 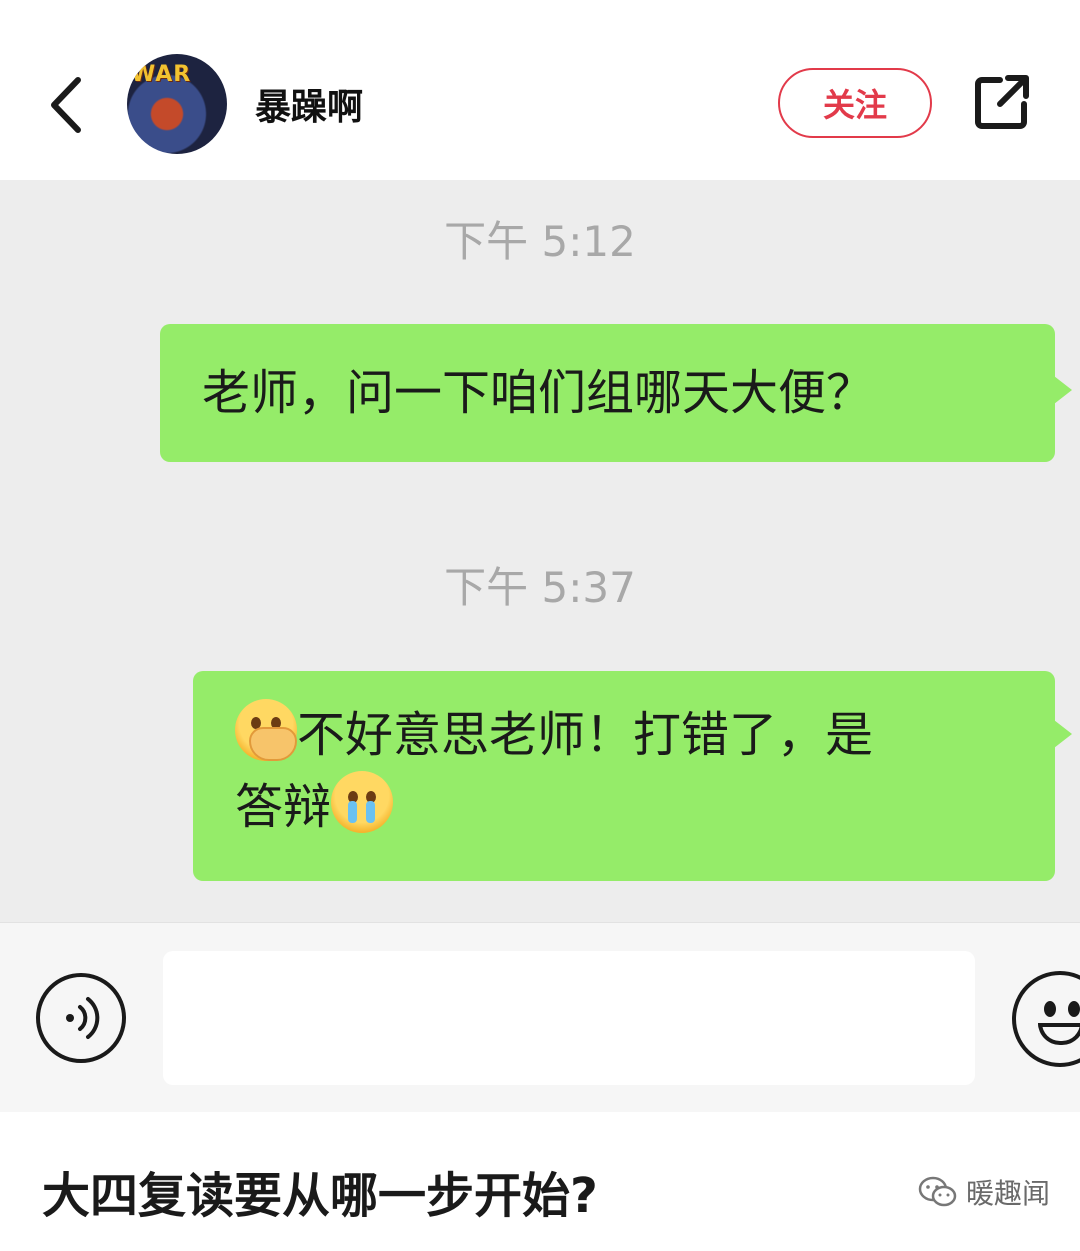 What do you see at coordinates (585, 735) in the screenshot?
I see `message-text: 不好意思老师！打错了，是` at bounding box center [585, 735].